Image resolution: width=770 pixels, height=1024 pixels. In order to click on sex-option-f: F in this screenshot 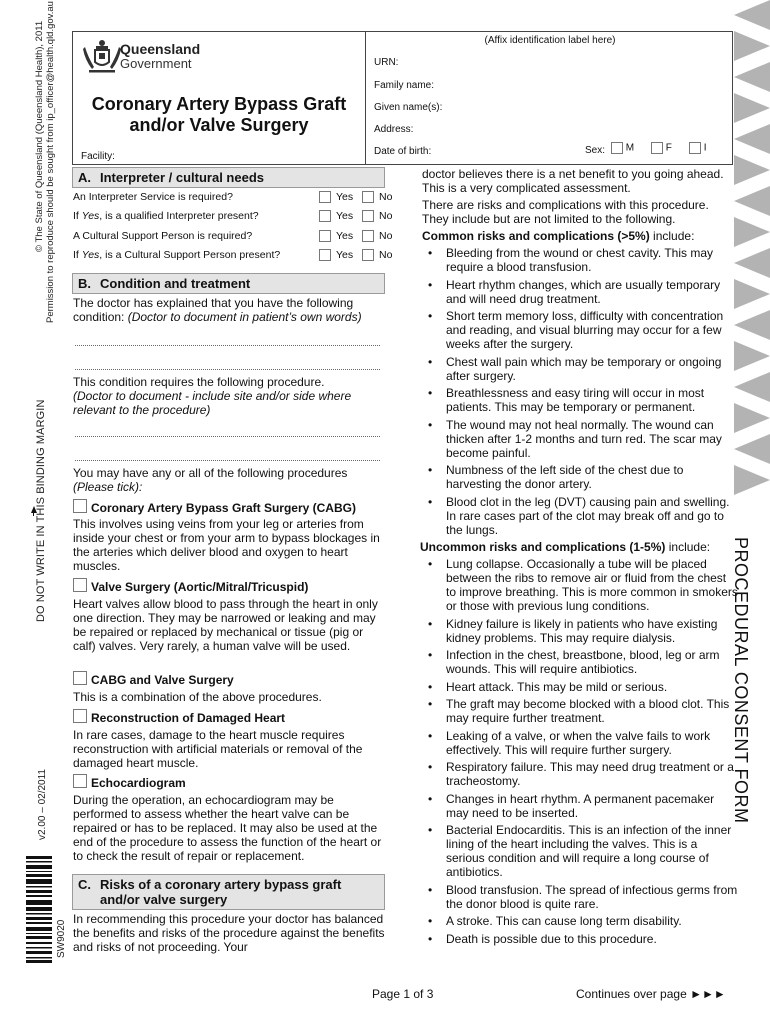, I will do `click(661, 148)`.